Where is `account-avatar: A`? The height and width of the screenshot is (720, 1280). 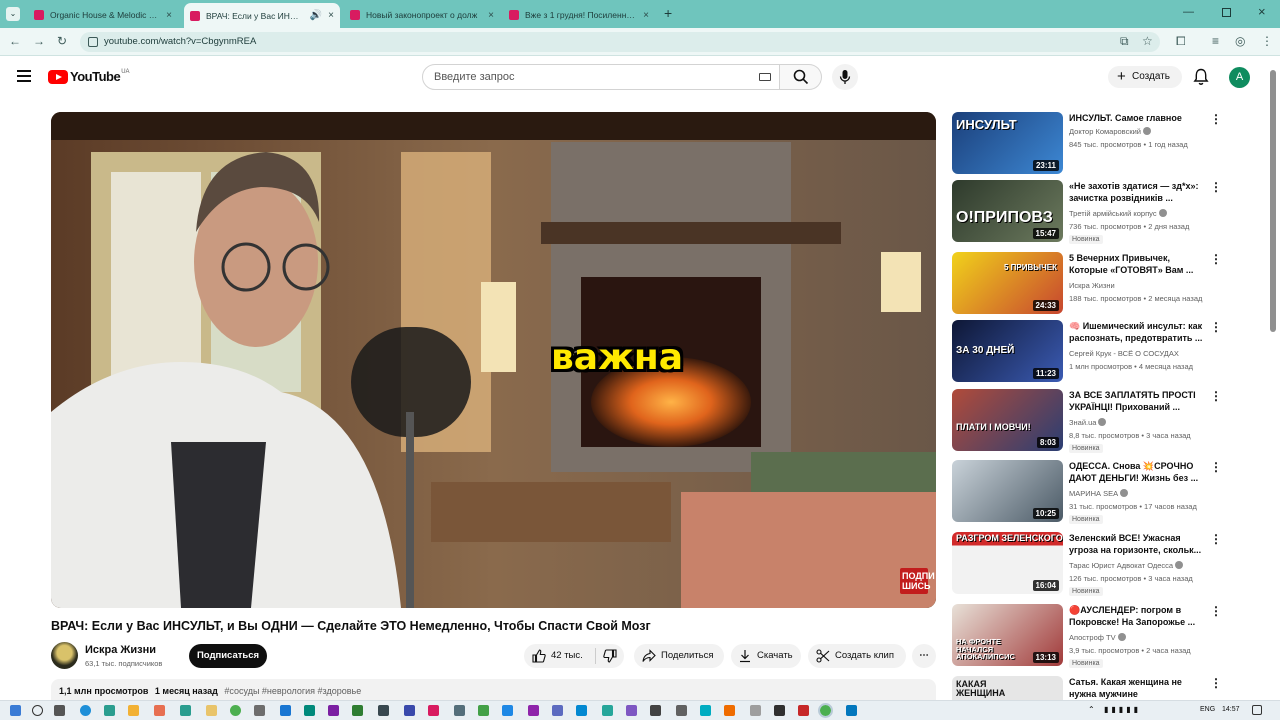
account-avatar: A is located at coordinates (1239, 77).